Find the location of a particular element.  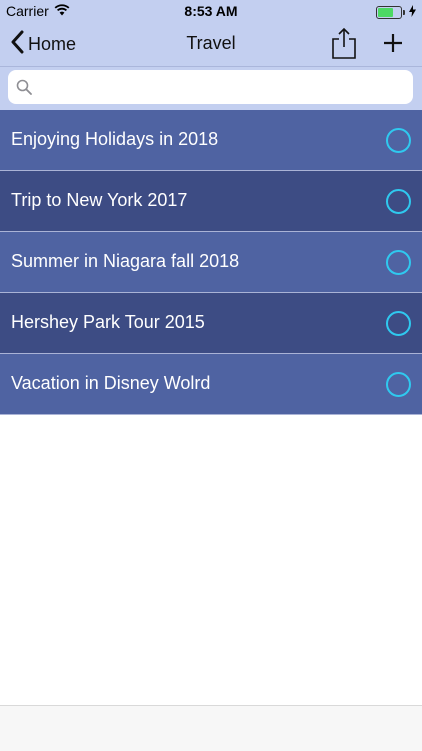

search-icon is located at coordinates (24, 89).